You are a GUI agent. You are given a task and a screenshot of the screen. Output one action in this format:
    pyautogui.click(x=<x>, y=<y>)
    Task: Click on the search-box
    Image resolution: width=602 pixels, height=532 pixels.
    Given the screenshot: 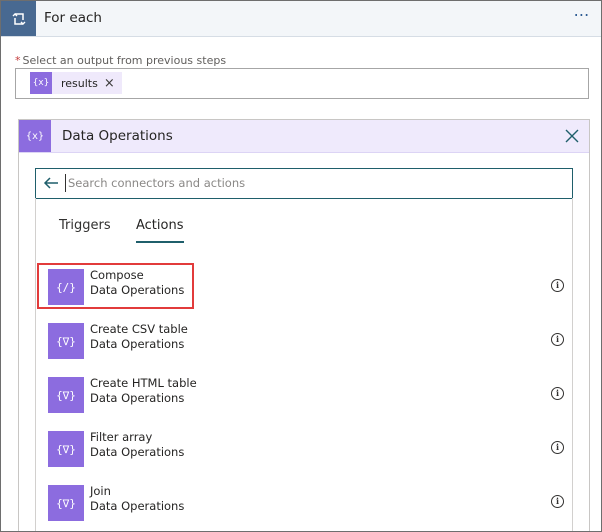 What is the action you would take?
    pyautogui.click(x=304, y=183)
    